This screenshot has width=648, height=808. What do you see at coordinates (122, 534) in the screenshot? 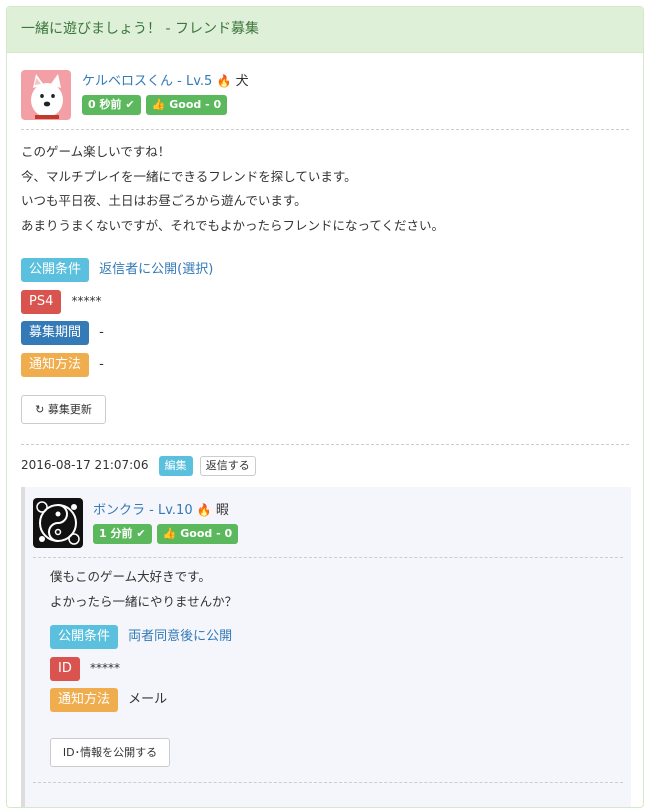
I see `reply-time-badge: 1 分前 ✔` at bounding box center [122, 534].